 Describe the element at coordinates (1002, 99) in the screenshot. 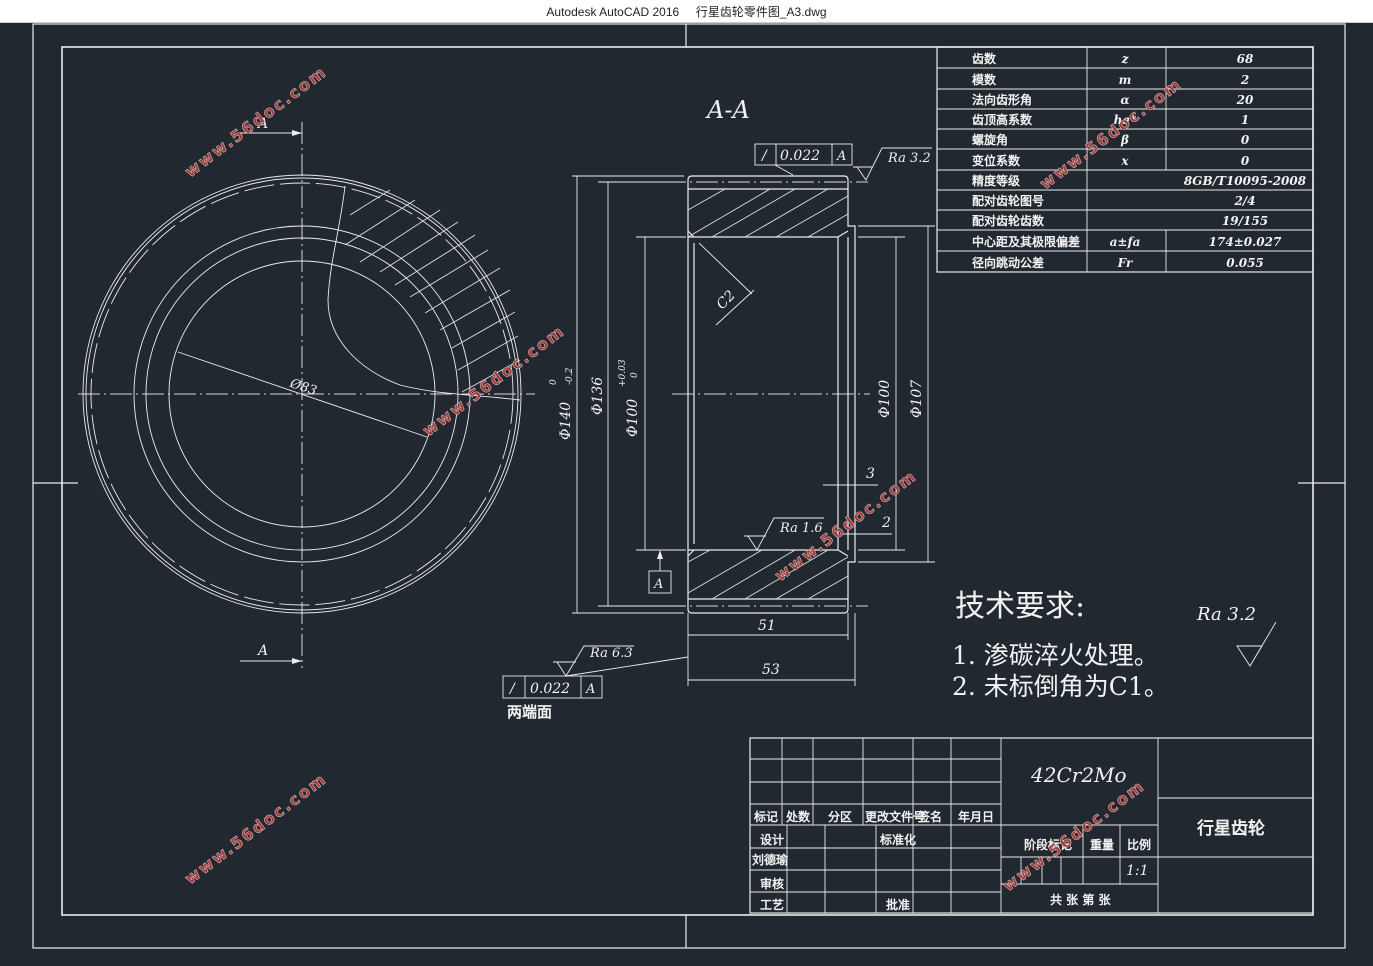

I see `param-name: 法向齿形角` at that location.